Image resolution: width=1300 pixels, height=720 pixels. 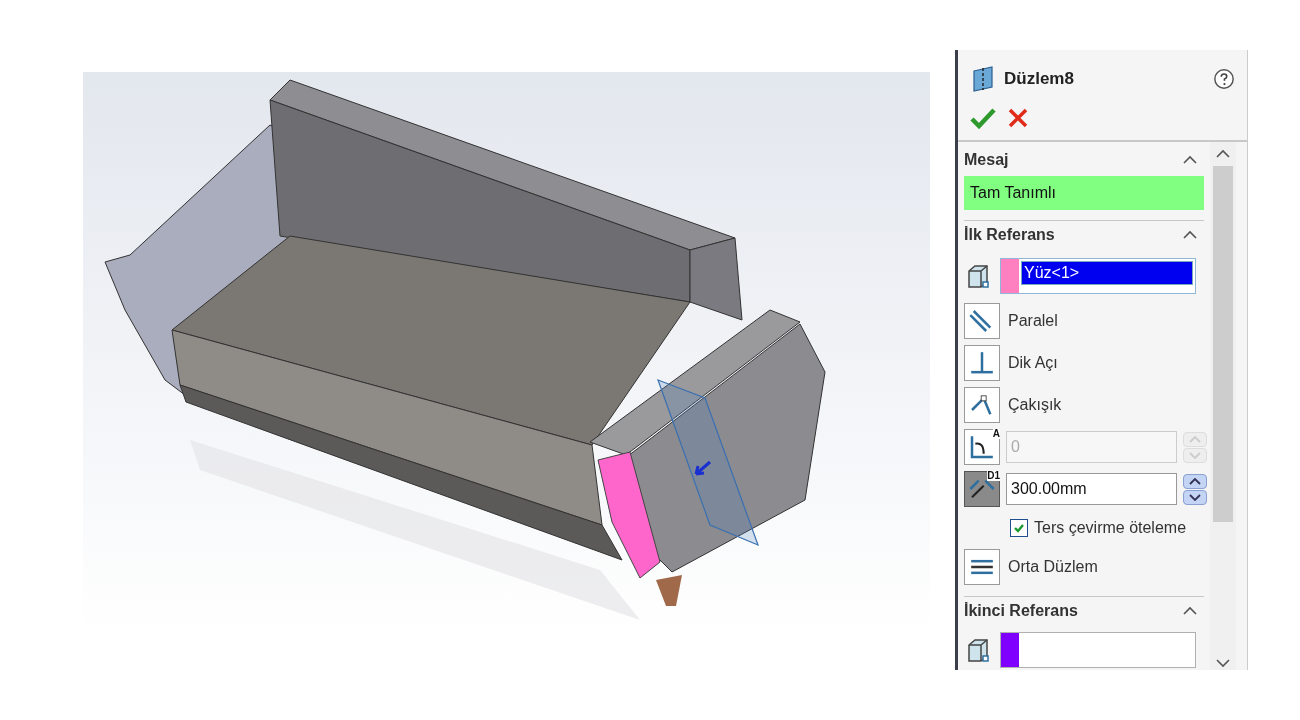 I want to click on option-label: Orta Düzlem, so click(x=1053, y=567).